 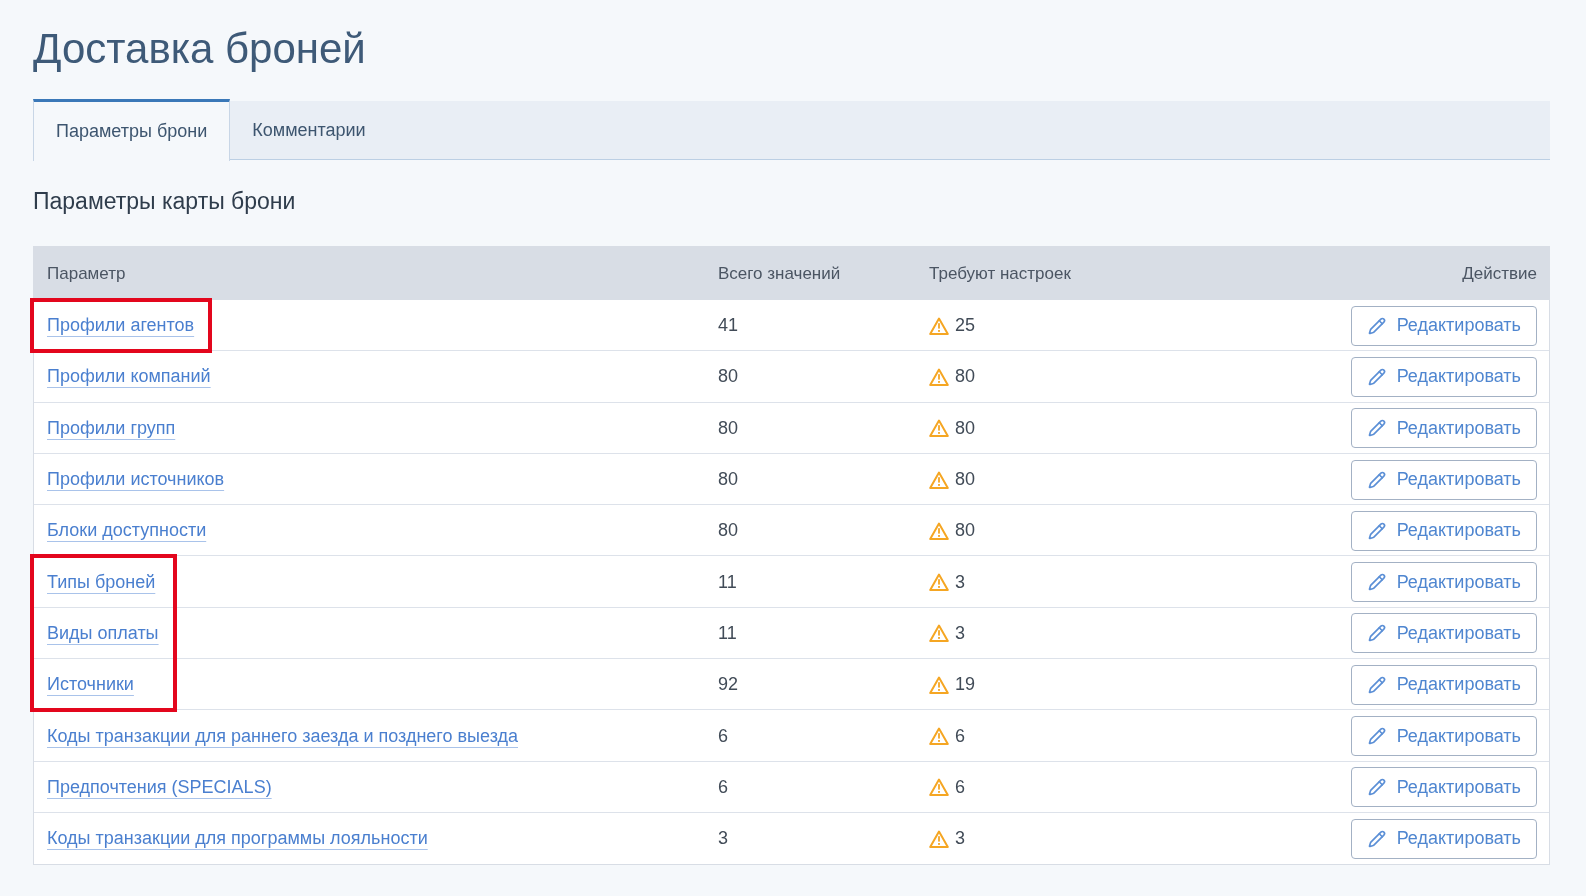 What do you see at coordinates (101, 582) in the screenshot?
I see `parameter-link: Типы броней` at bounding box center [101, 582].